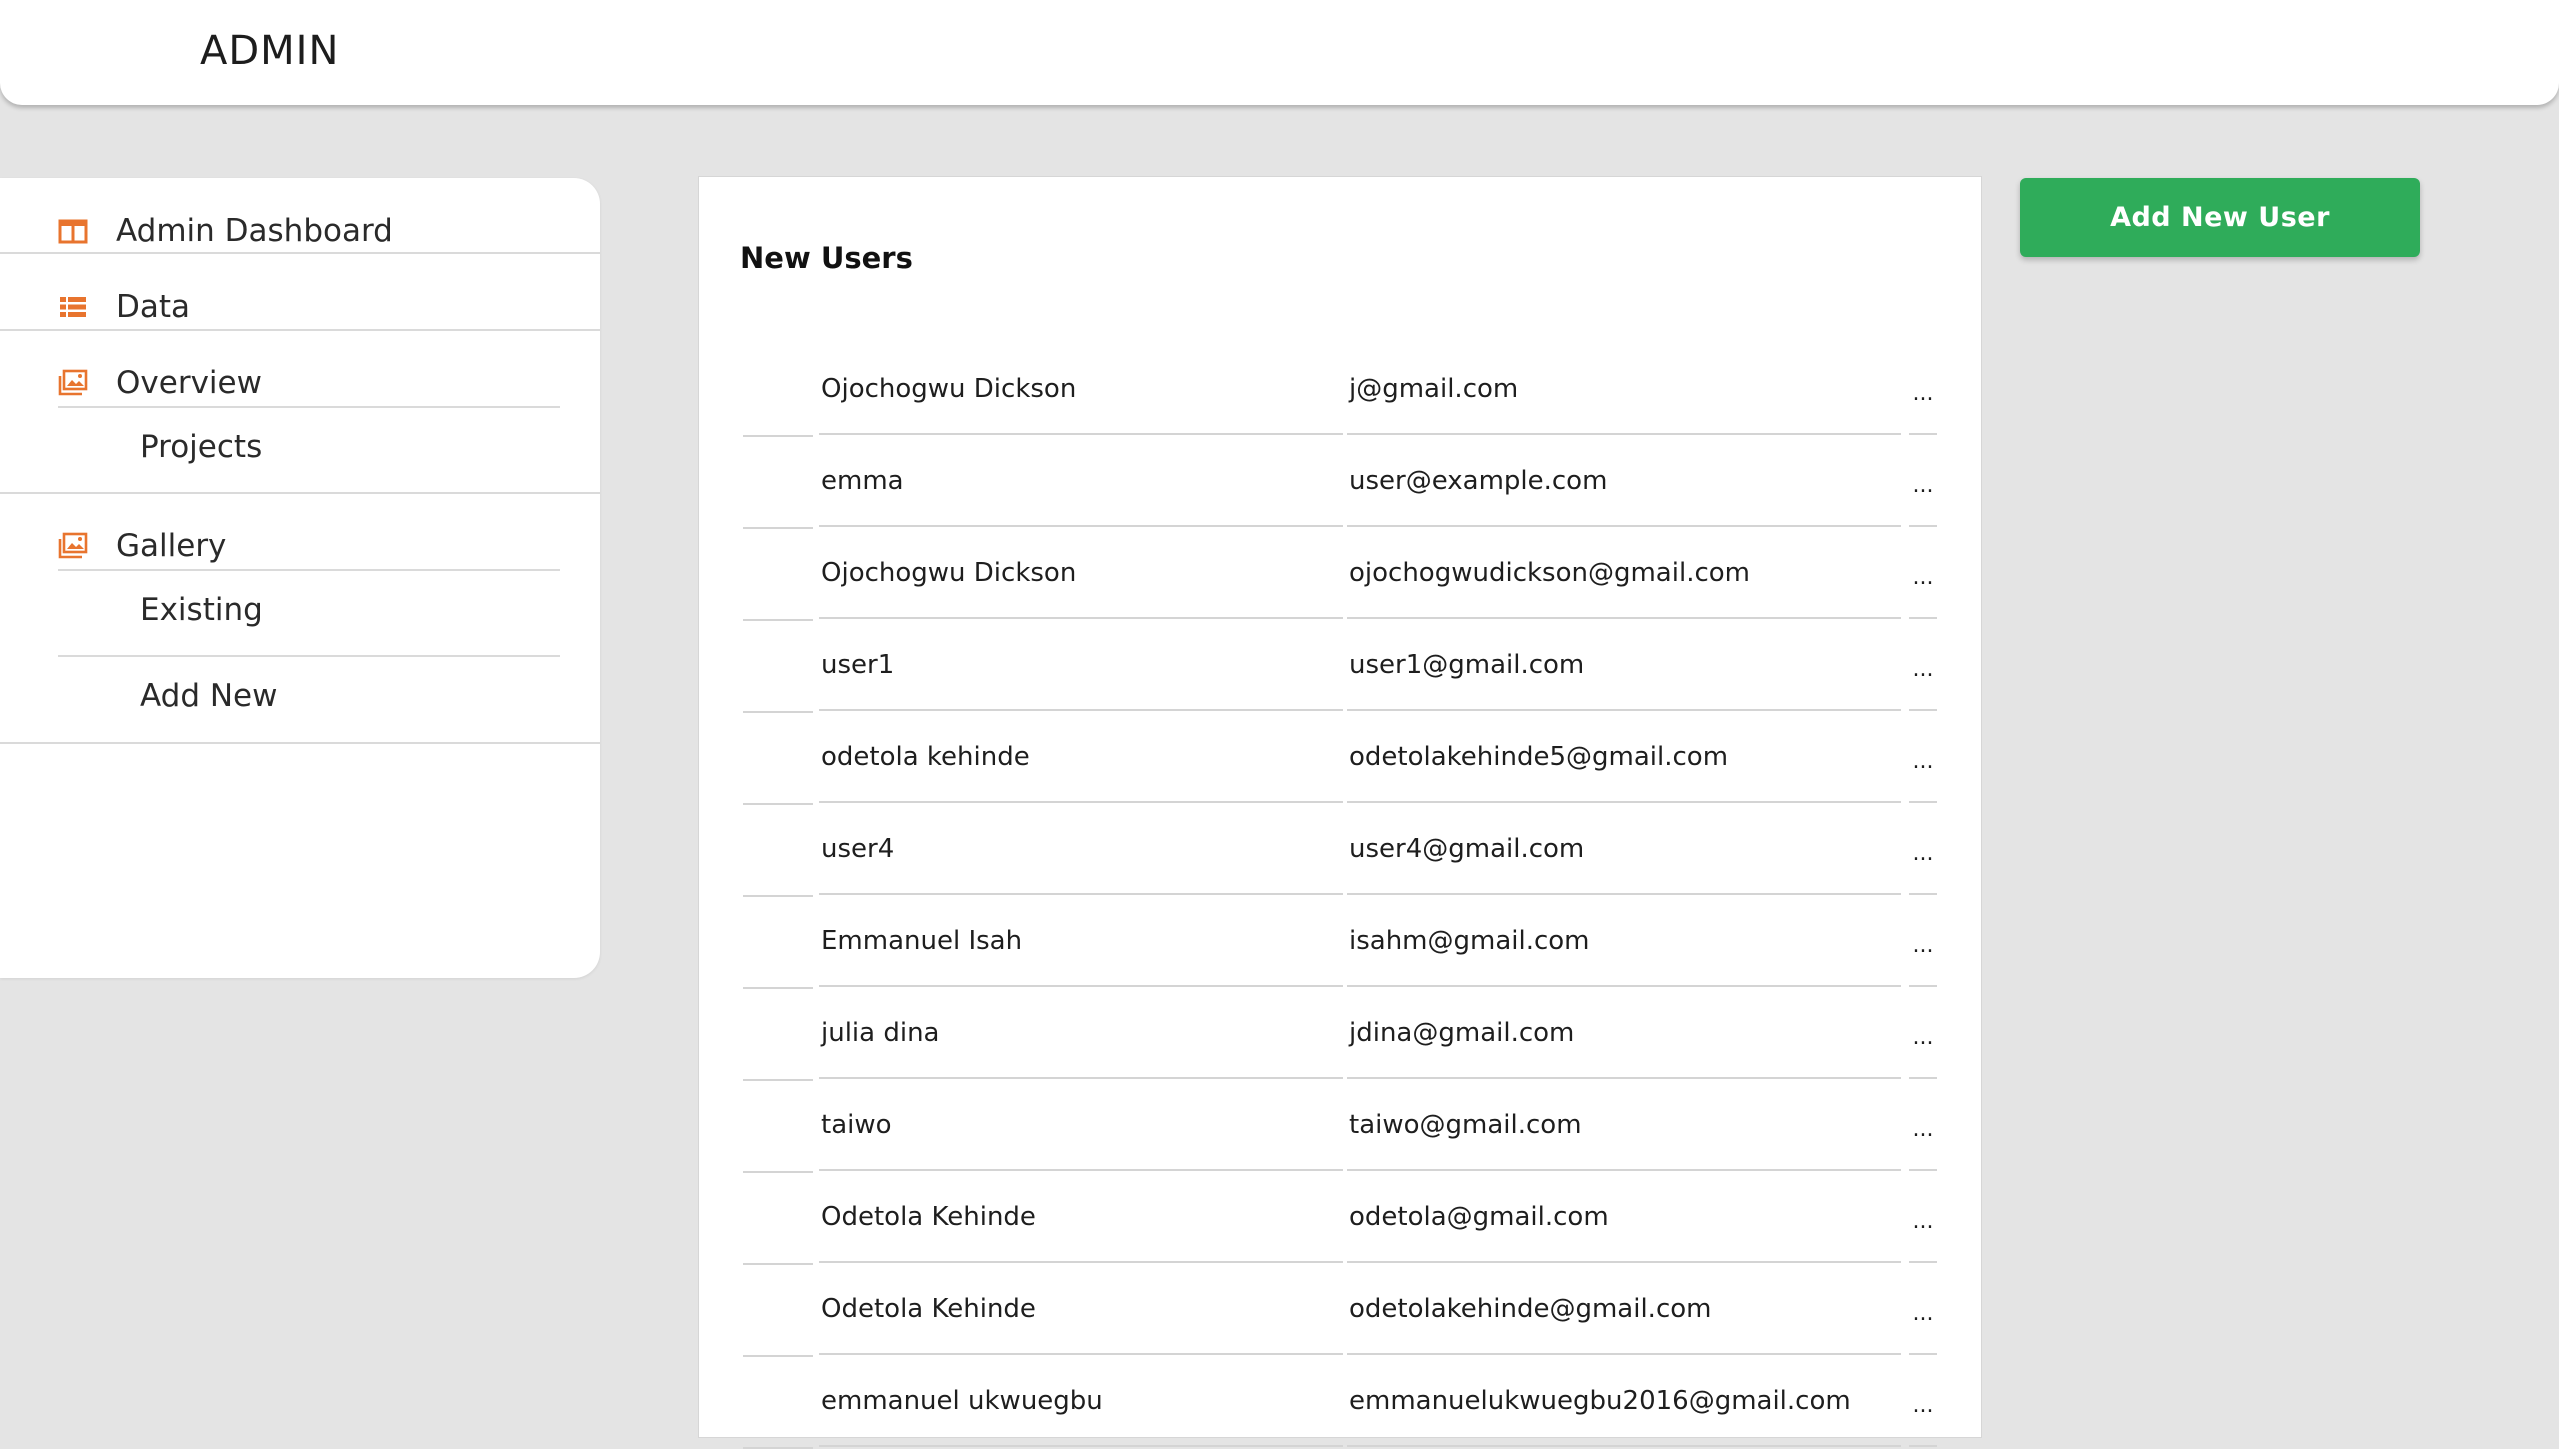  Describe the element at coordinates (300, 307) in the screenshot. I see `sidebar-item-data: Data` at that location.